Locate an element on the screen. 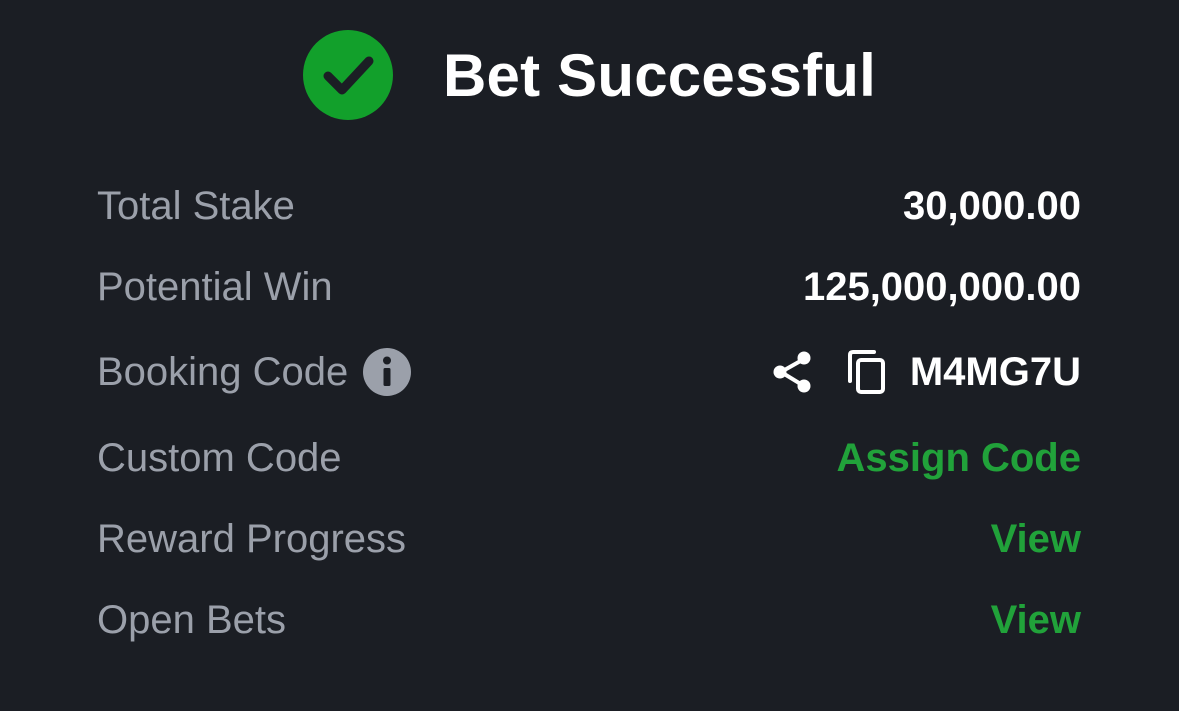 Image resolution: width=1179 pixels, height=711 pixels. total-stake-row: Total Stake 30,000.00 is located at coordinates (589, 206).